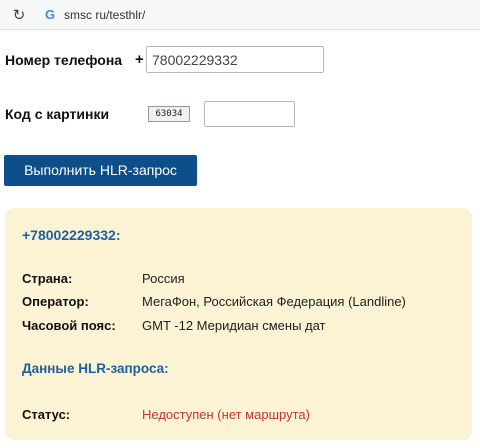  Describe the element at coordinates (139, 59) in the screenshot. I see `phone-plus-sign: +` at that location.